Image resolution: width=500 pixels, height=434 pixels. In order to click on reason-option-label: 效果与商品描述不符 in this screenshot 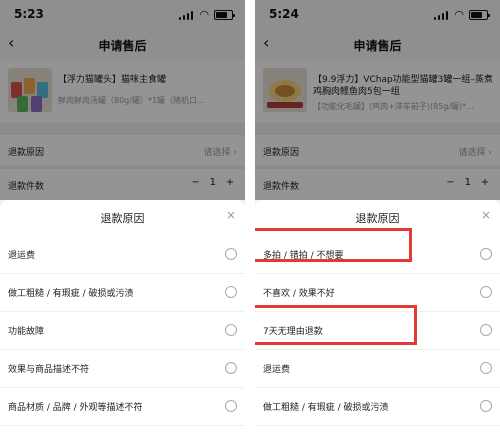, I will do `click(49, 370)`.